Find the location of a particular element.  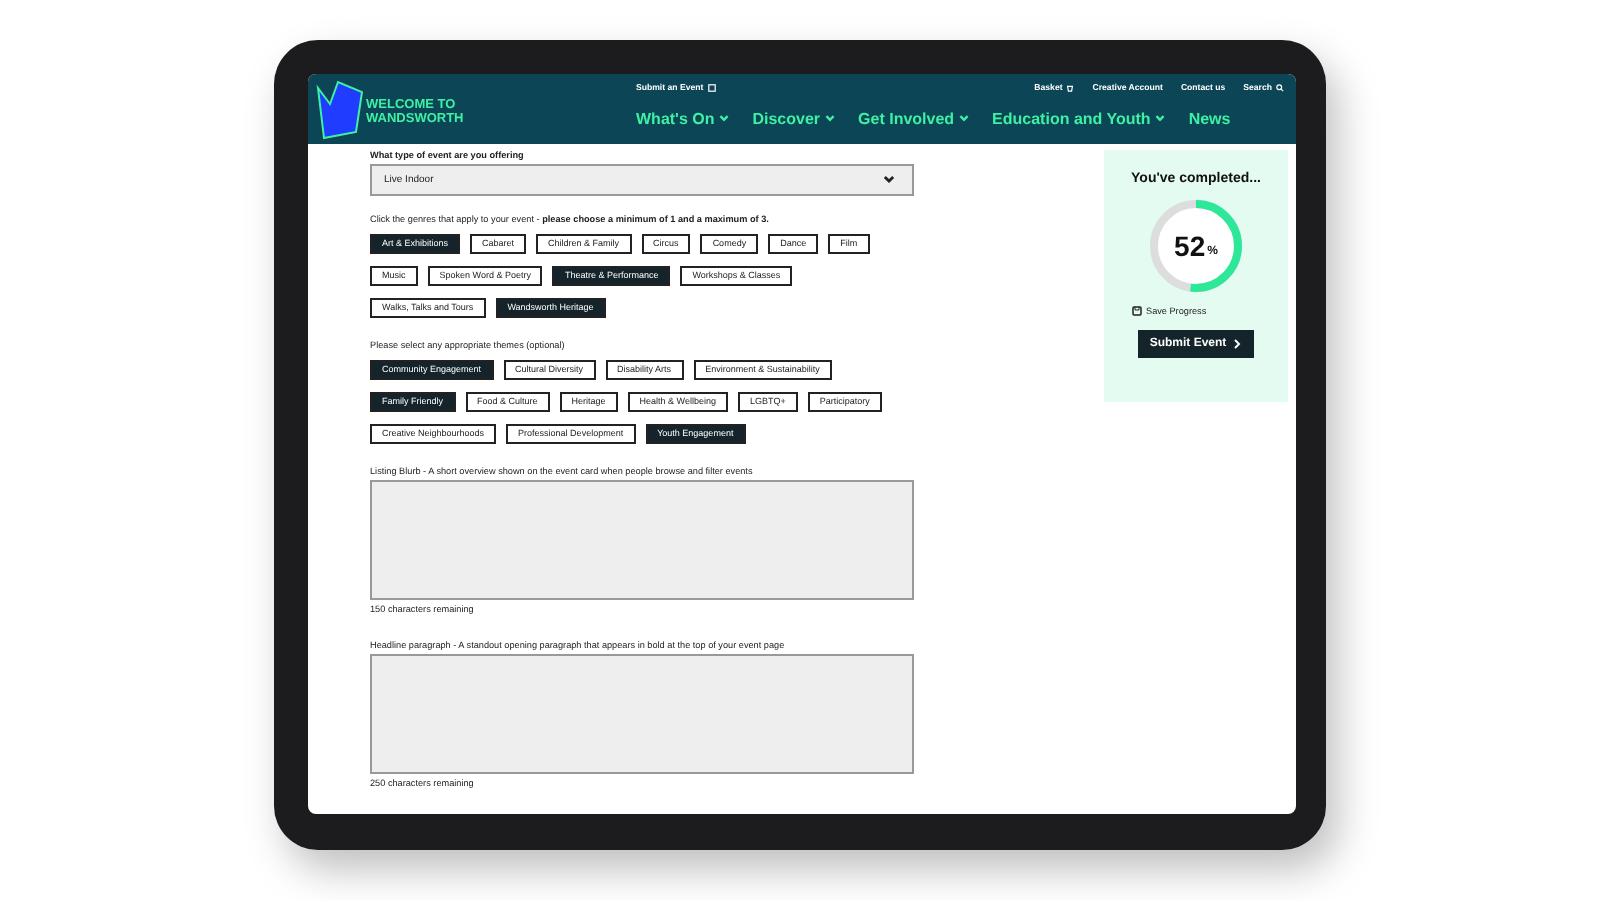

chevron-right-icon is located at coordinates (1237, 344).